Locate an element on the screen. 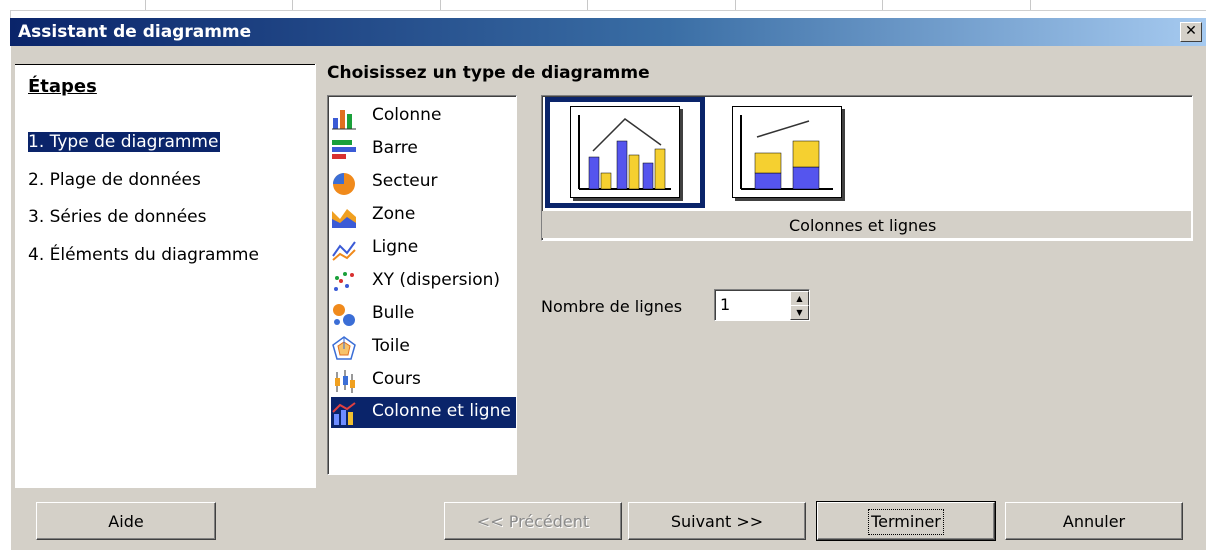 This screenshot has width=1206, height=550. chart-type-label: Colonne et ligne is located at coordinates (441, 411).